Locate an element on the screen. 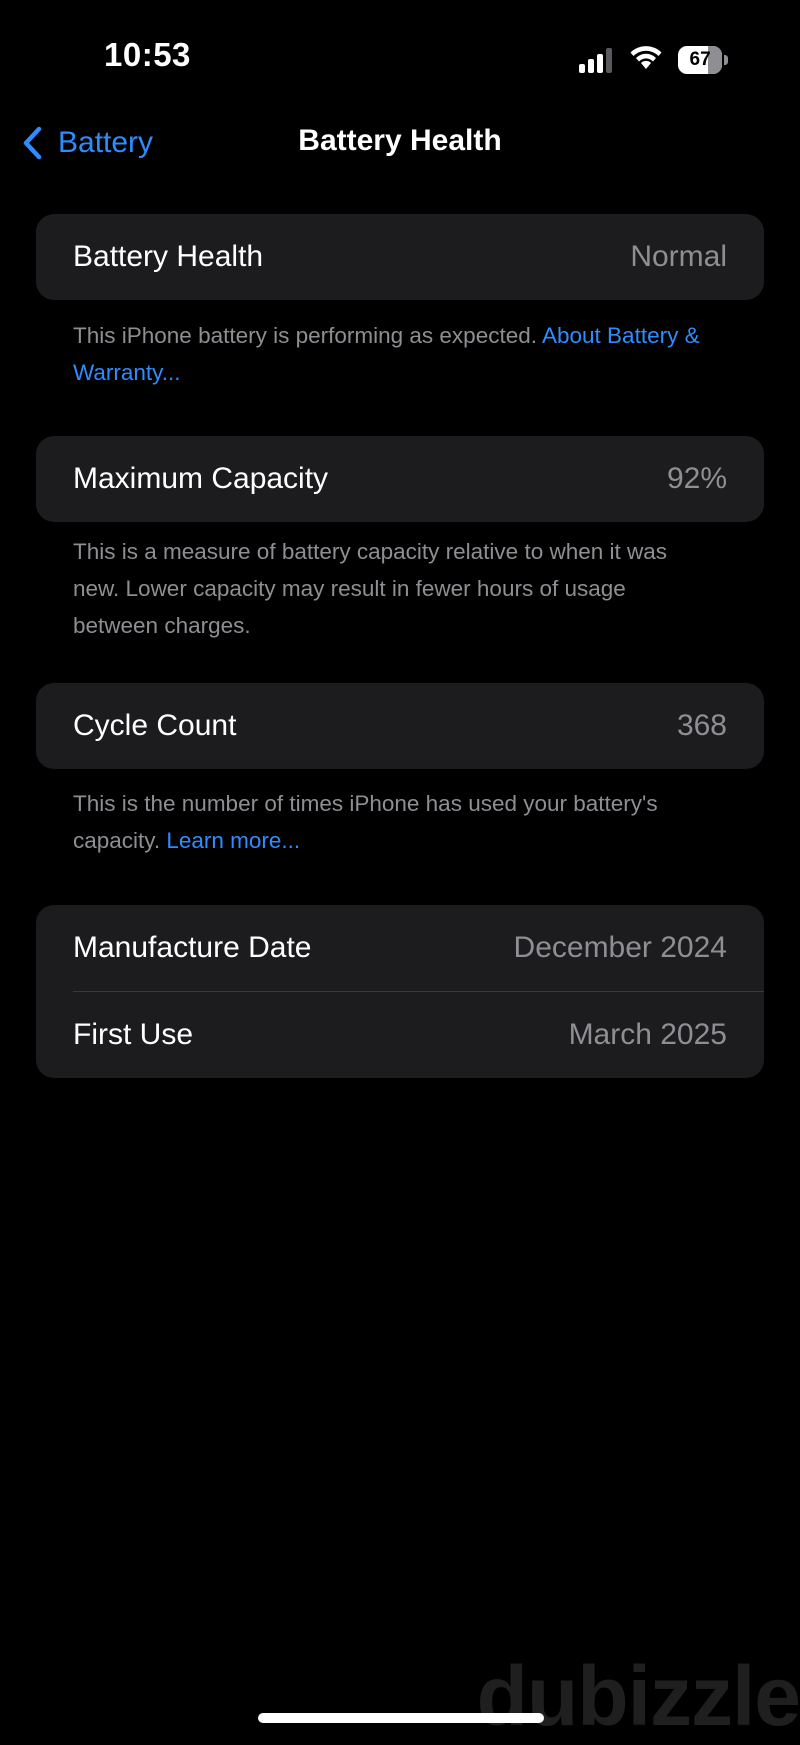  cycle-count-card: Cycle Count 368 is located at coordinates (400, 726).